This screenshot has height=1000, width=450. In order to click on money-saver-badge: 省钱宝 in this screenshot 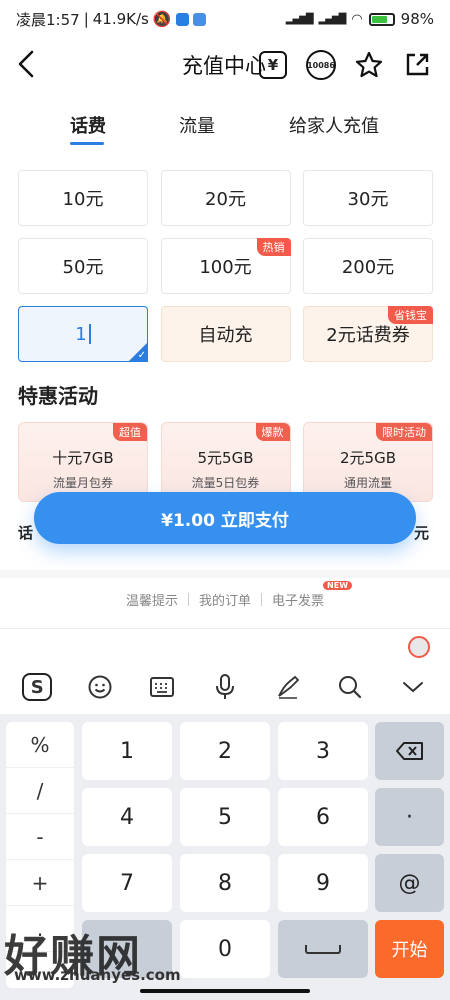, I will do `click(410, 315)`.